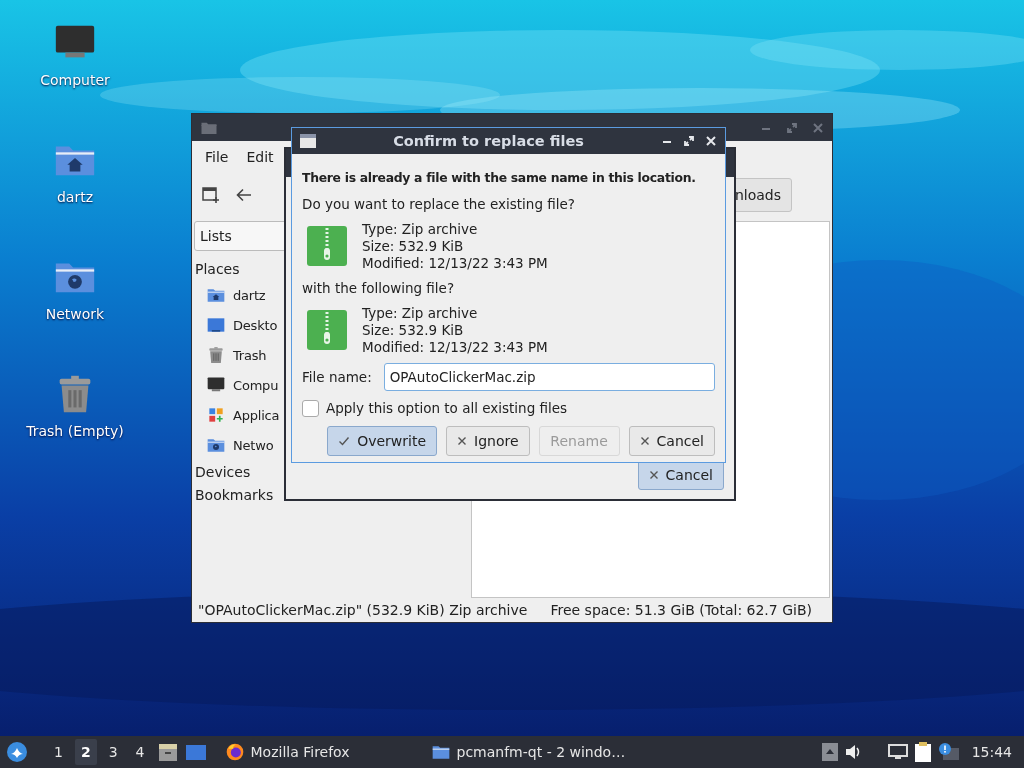  Describe the element at coordinates (75, 431) in the screenshot. I see `desktop-icon-label: Trash (Empty)` at that location.